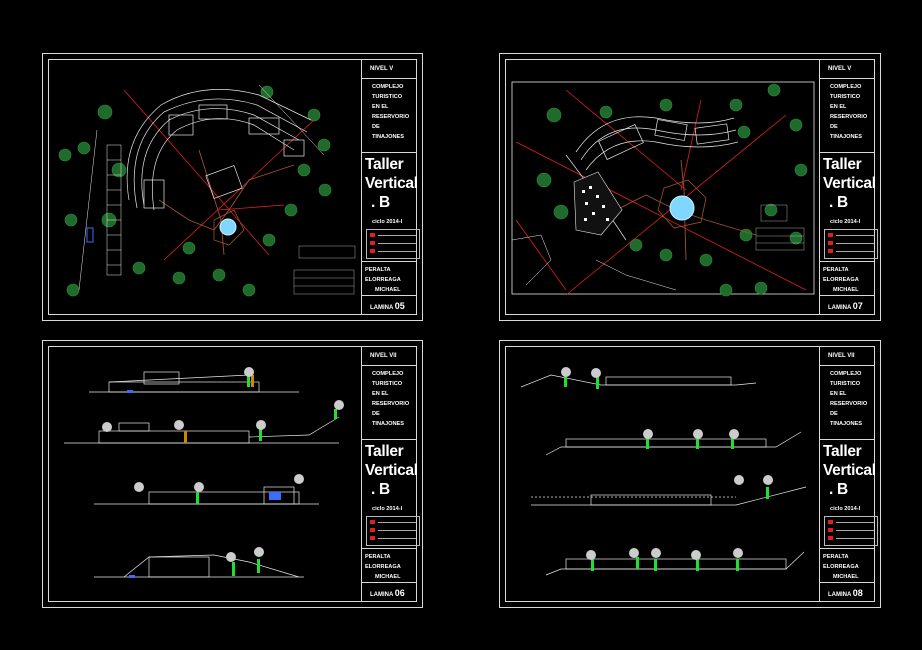  Describe the element at coordinates (219, 150) in the screenshot. I see `building-plan` at that location.